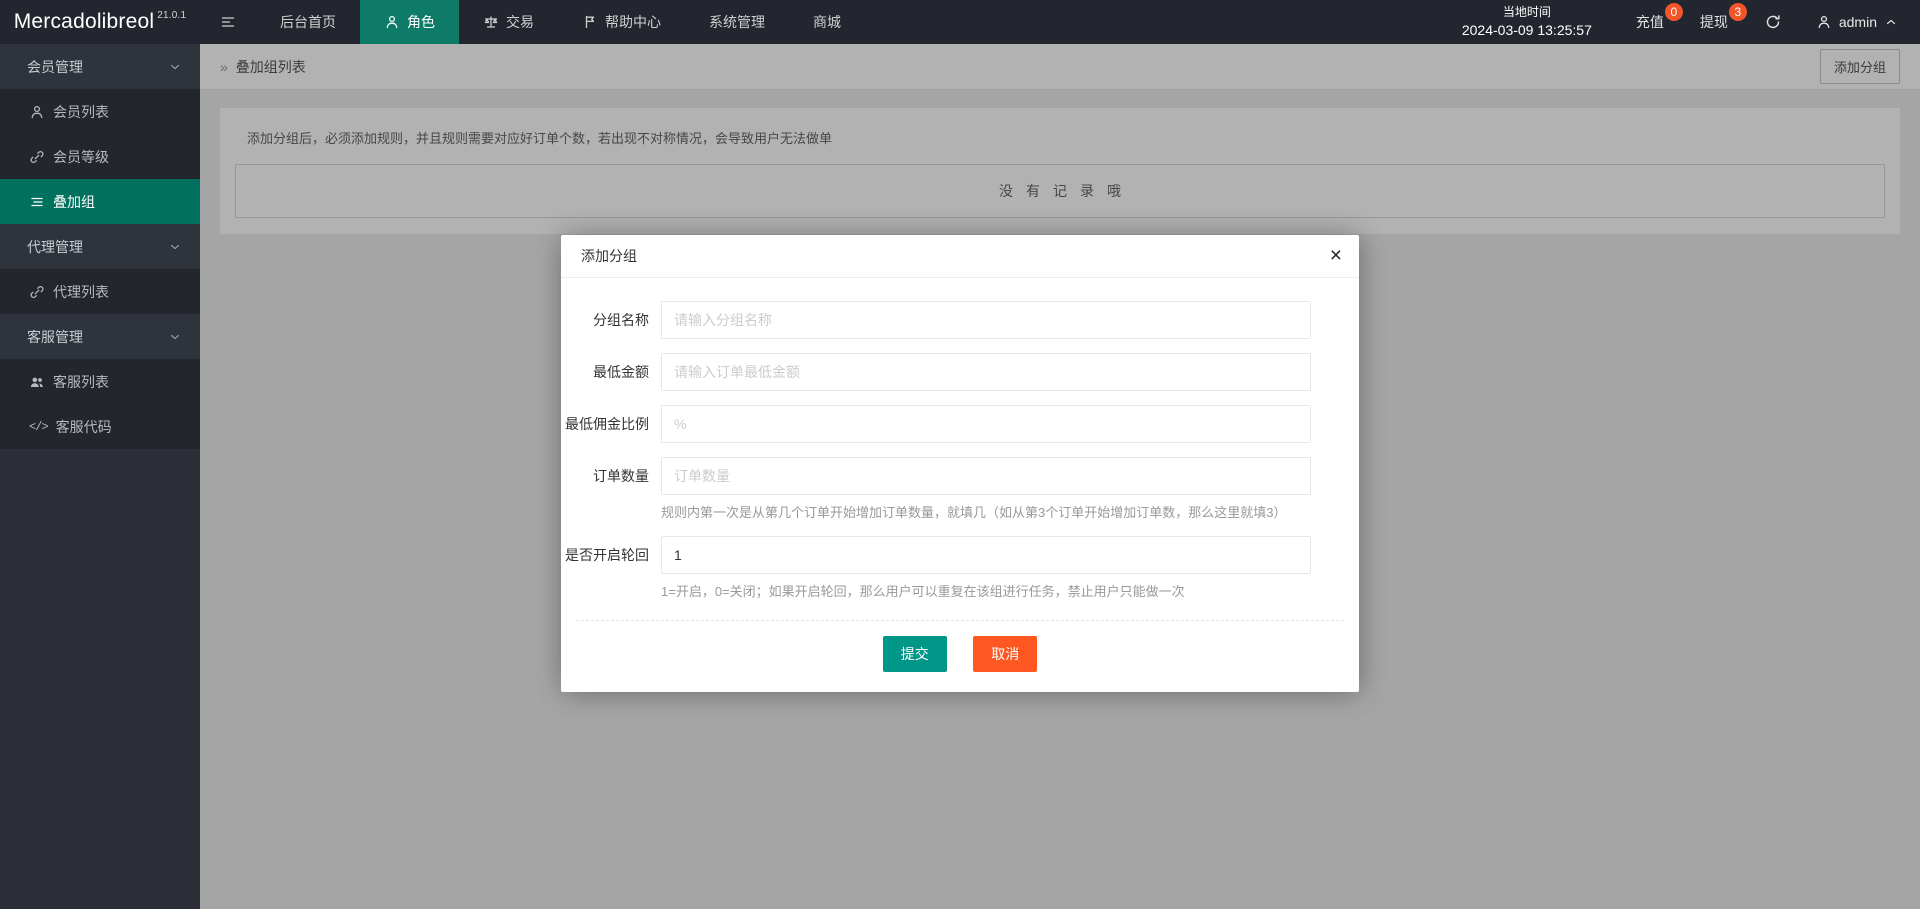 The image size is (1920, 909). Describe the element at coordinates (228, 22) in the screenshot. I see `hamburger-icon` at that location.